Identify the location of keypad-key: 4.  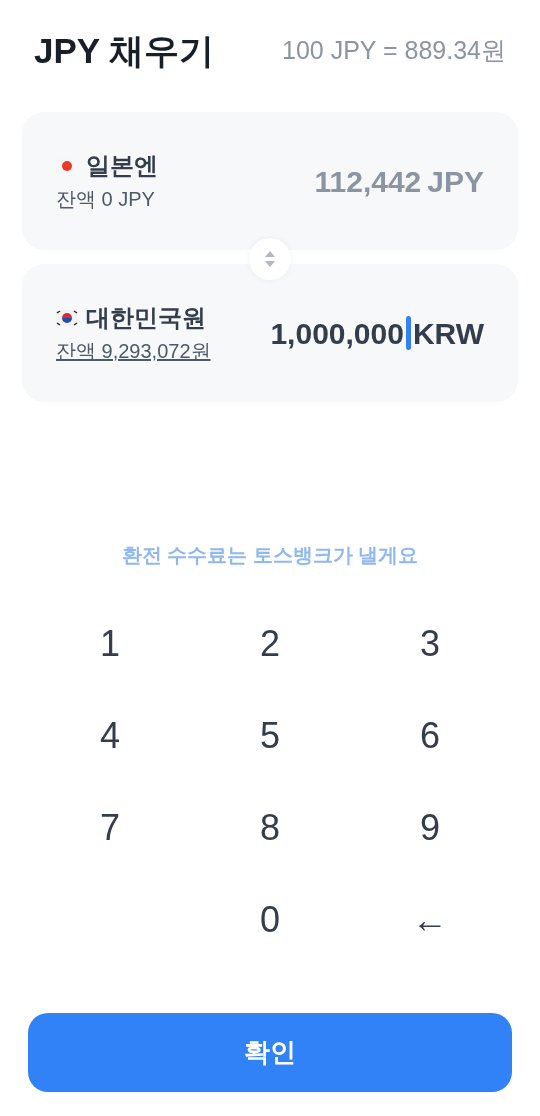
(110, 736).